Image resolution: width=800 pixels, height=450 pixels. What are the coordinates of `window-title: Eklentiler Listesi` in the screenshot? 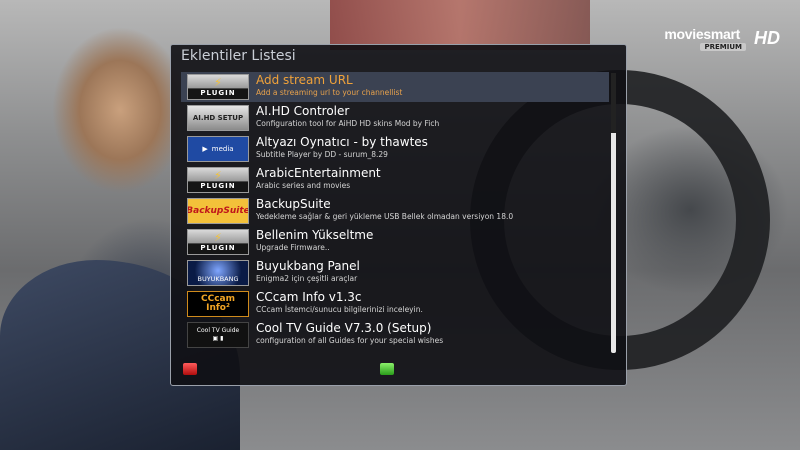 It's located at (238, 56).